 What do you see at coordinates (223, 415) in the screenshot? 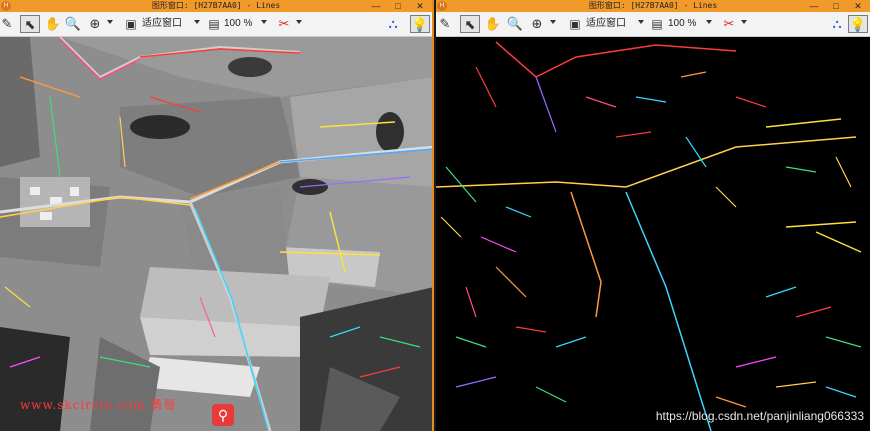
I see `search-icon: ⚲` at bounding box center [223, 415].